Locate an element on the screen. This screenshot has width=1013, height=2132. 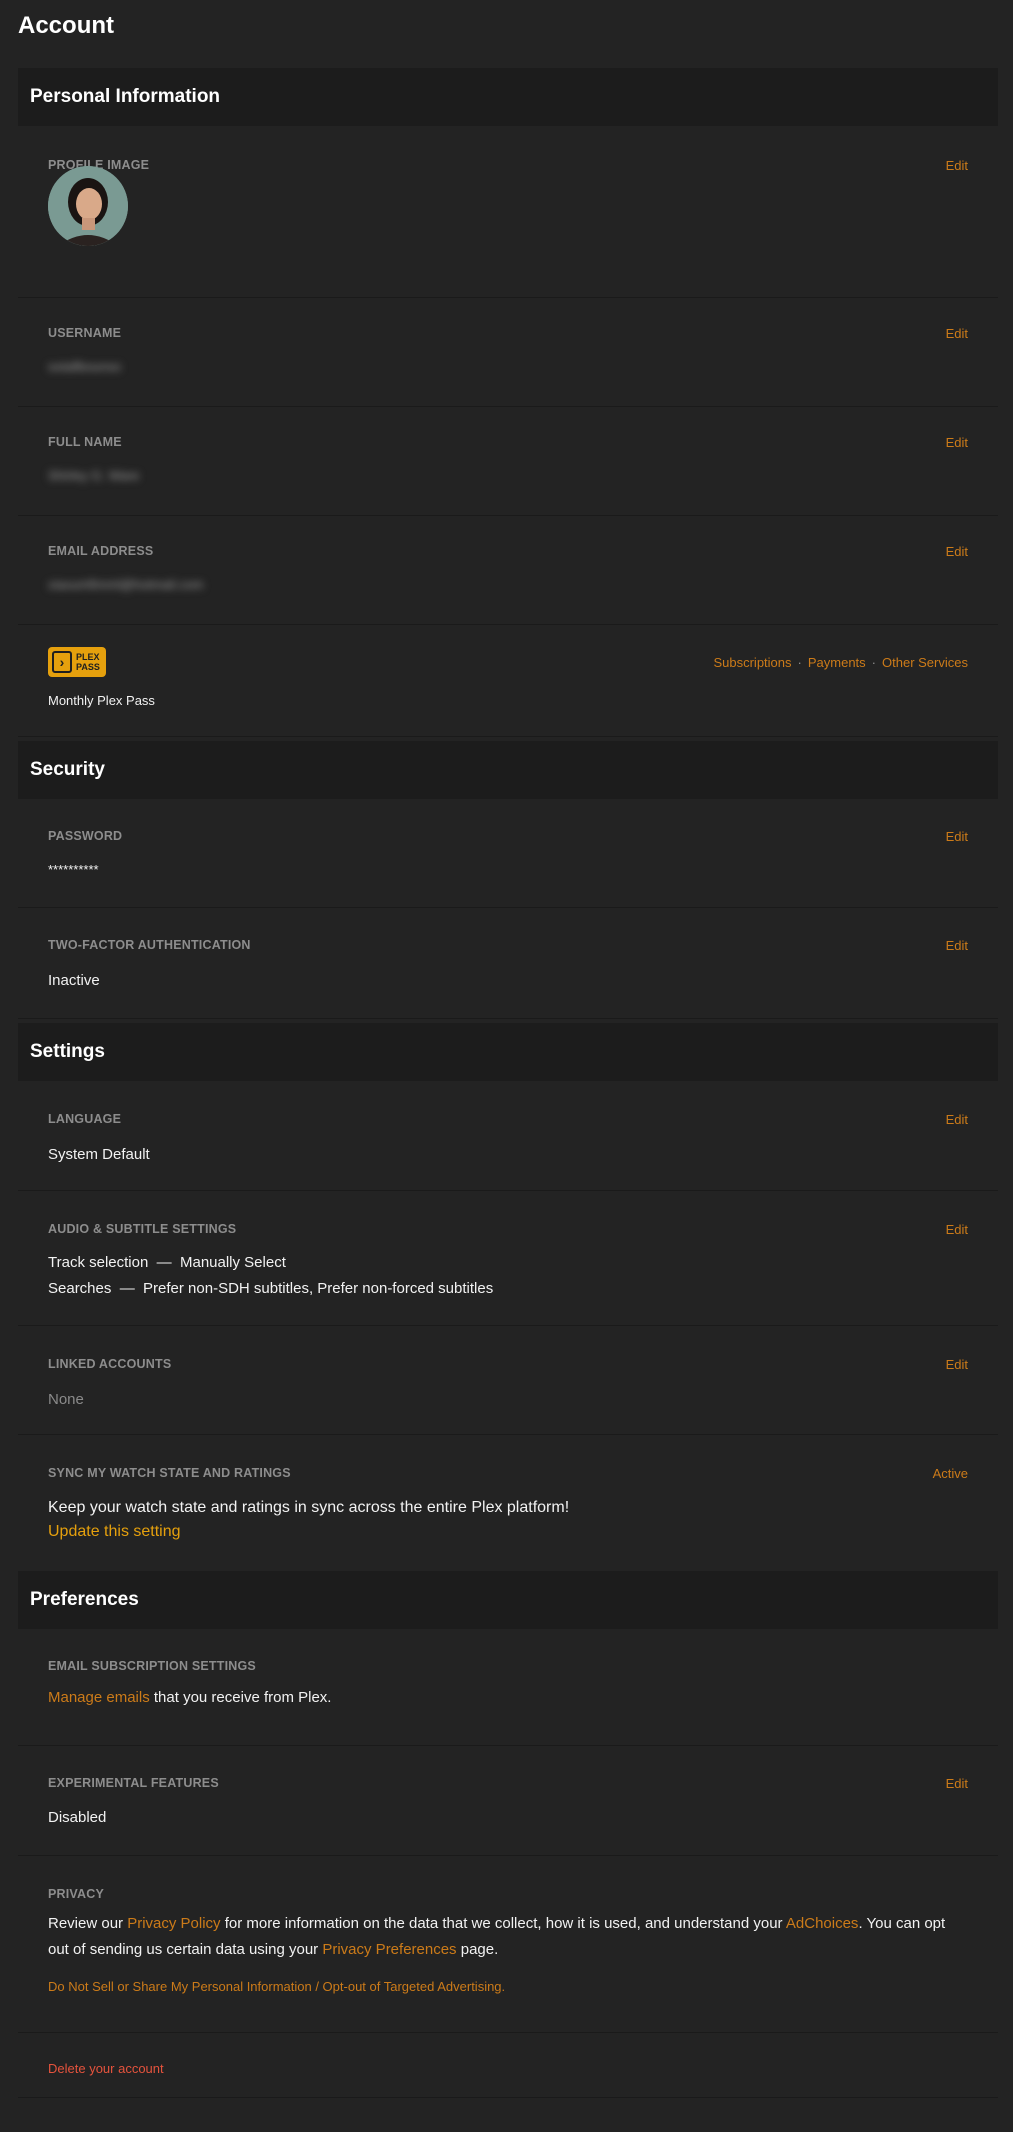
username-row: USERNAME Edit sotallbounso is located at coordinates (508, 352).